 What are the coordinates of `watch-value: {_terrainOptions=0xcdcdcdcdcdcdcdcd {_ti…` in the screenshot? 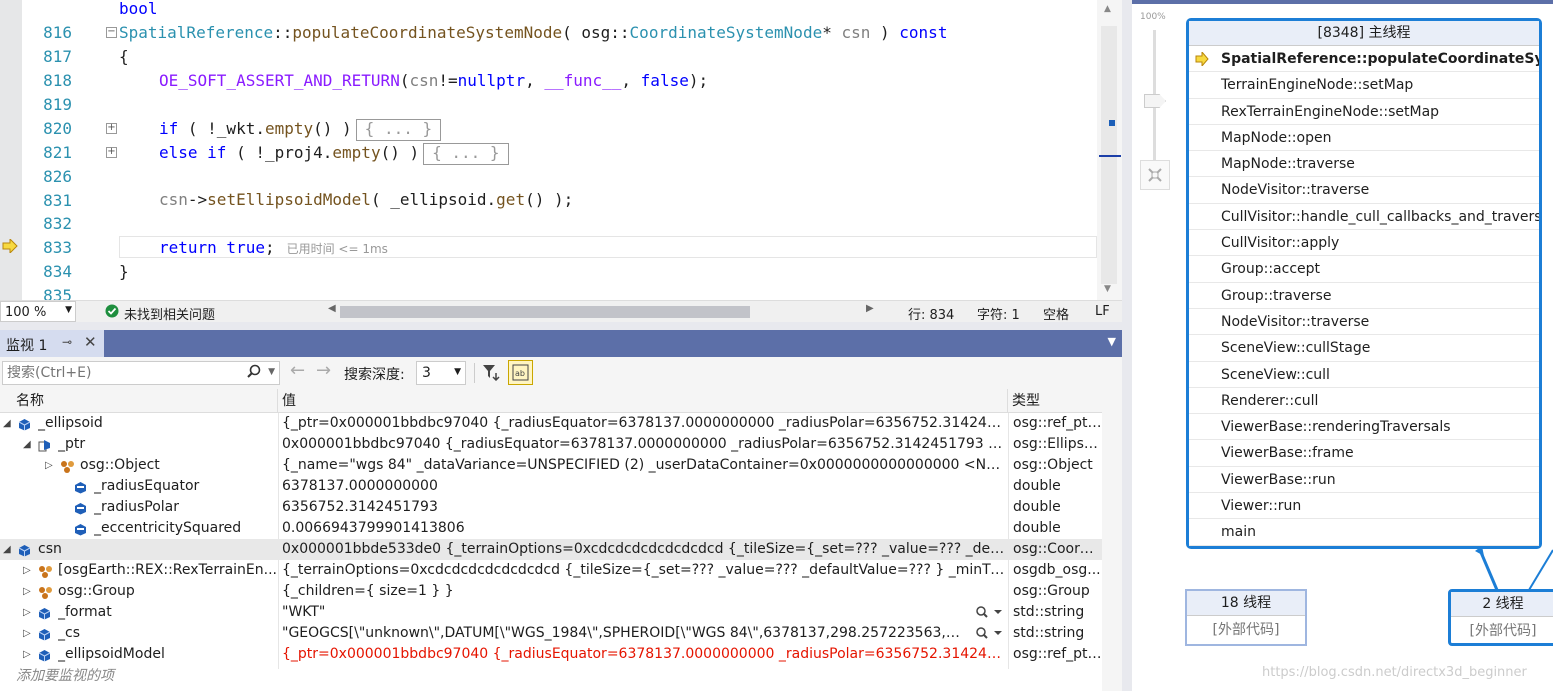 It's located at (645, 570).